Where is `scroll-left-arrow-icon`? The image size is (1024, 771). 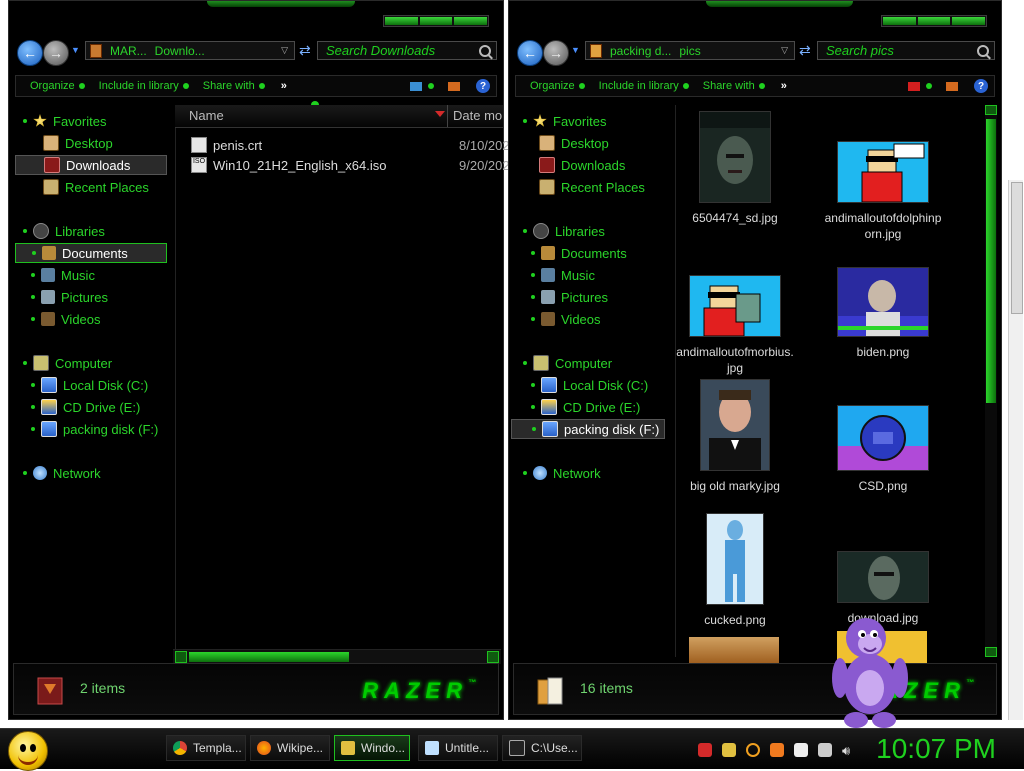 scroll-left-arrow-icon is located at coordinates (181, 657).